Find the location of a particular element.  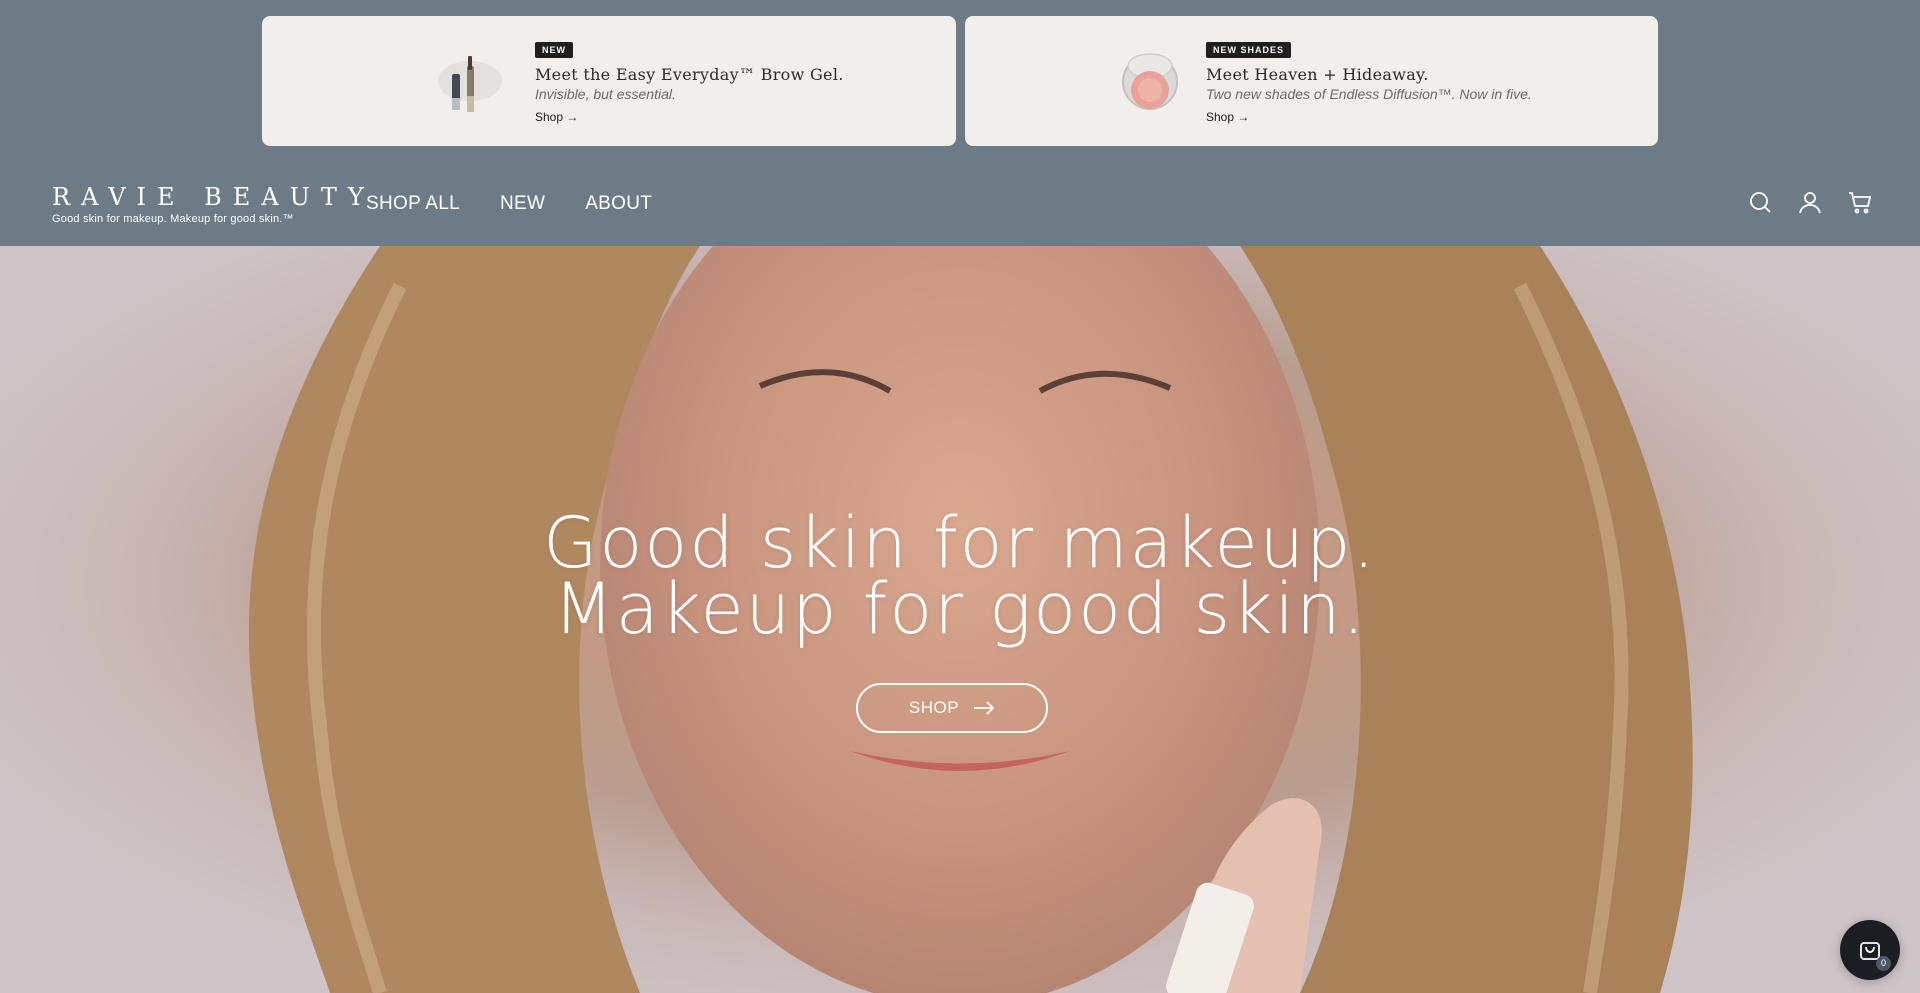

blush-compact-product-icon is located at coordinates (1150, 81).